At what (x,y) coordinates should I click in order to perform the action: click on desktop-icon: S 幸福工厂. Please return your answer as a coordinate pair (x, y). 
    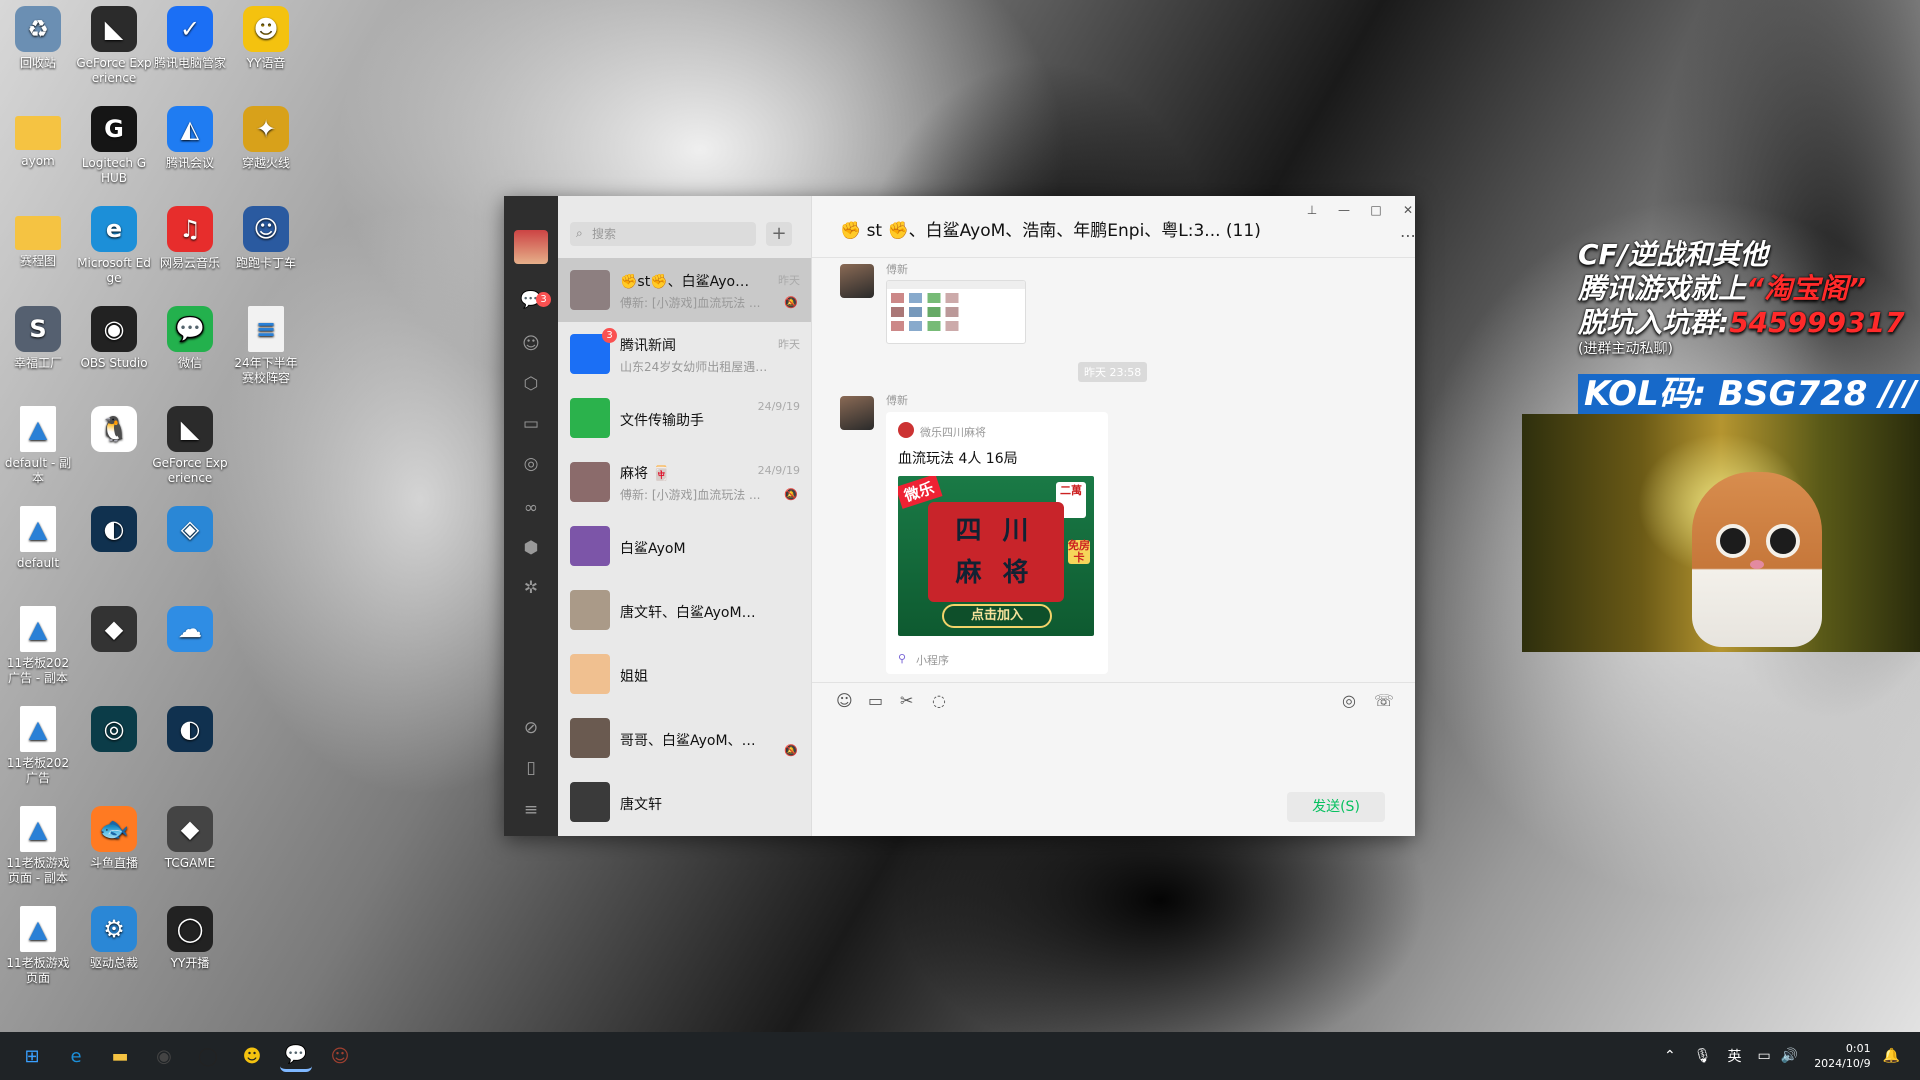
    Looking at the image, I should click on (38, 338).